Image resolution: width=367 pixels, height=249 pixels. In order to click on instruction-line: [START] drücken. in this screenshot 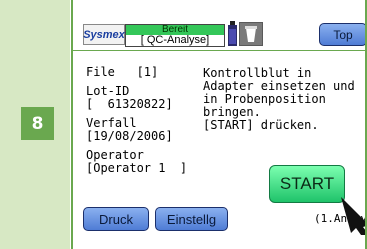, I will do `click(261, 125)`.